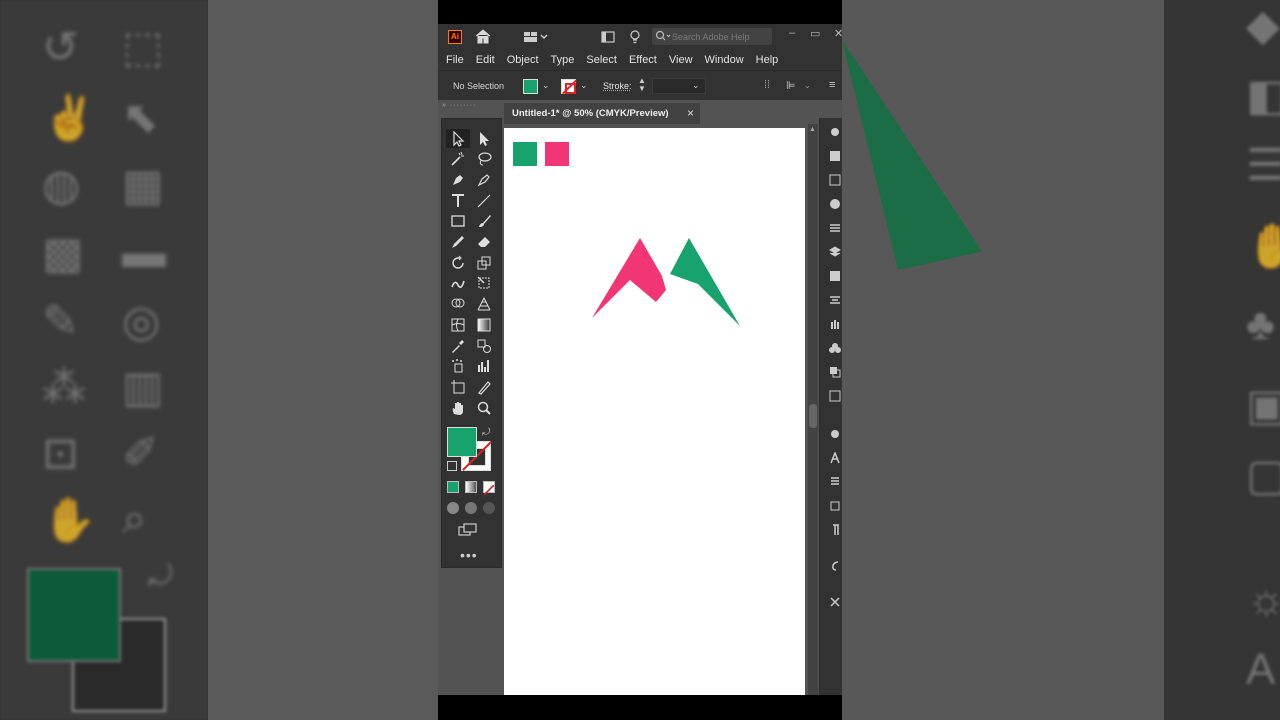 The height and width of the screenshot is (720, 1280). Describe the element at coordinates (835, 530) in the screenshot. I see `paragraph-styles-icon` at that location.